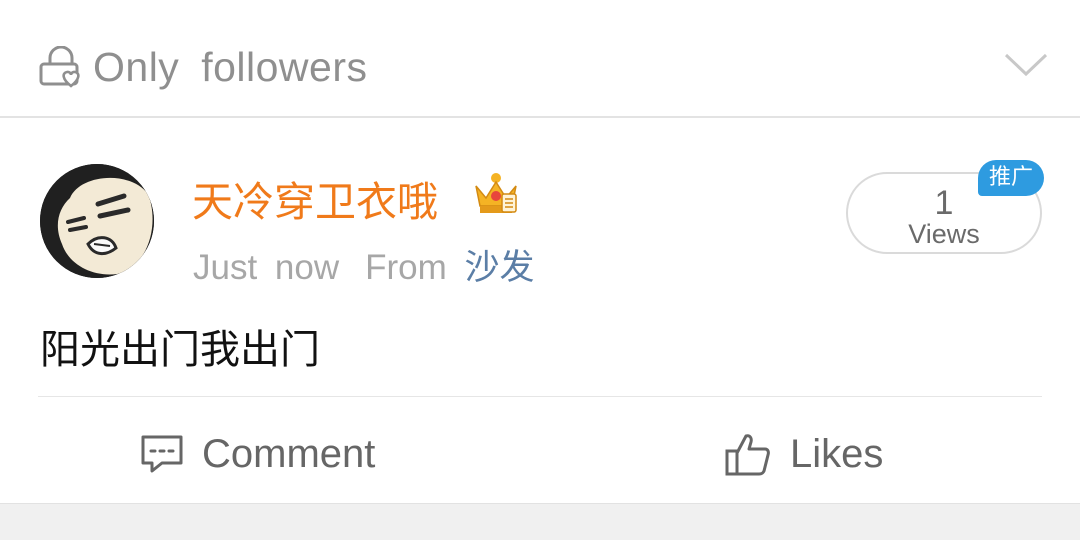  I want to click on avatar, so click(97, 221).